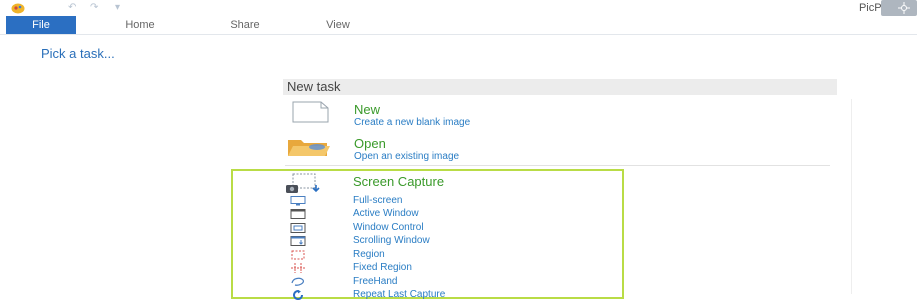 This screenshot has height=306, width=917. What do you see at coordinates (557, 165) in the screenshot?
I see `section-separator` at bounding box center [557, 165].